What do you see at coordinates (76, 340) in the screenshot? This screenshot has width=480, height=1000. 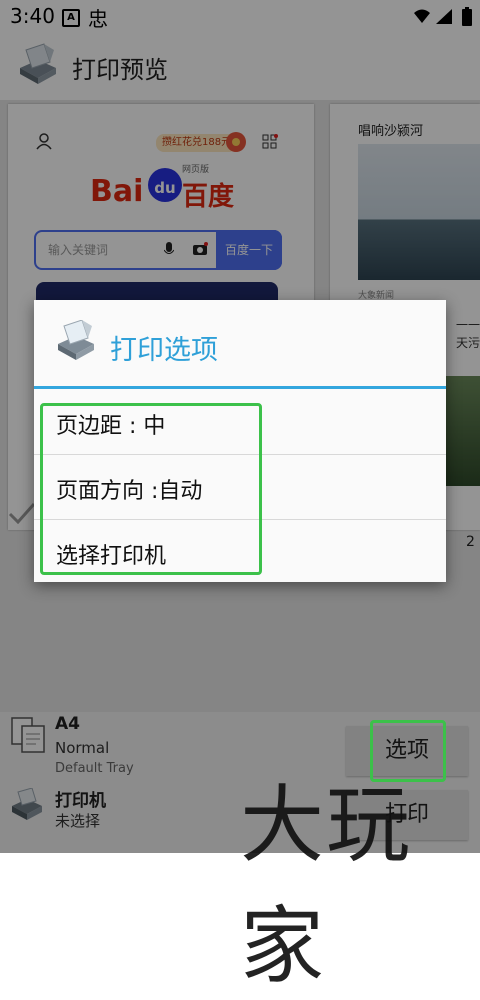 I see `printer-dialog-icon` at bounding box center [76, 340].